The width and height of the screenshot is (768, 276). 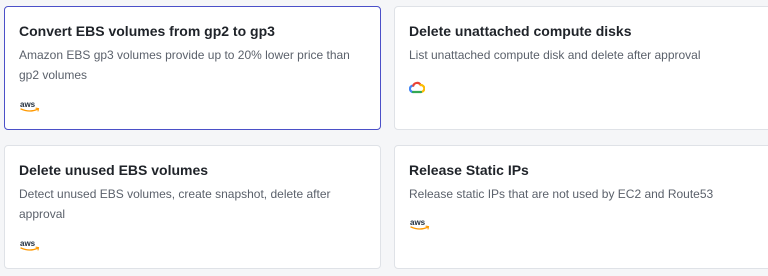 What do you see at coordinates (417, 89) in the screenshot?
I see `google-cloud-logo-icon` at bounding box center [417, 89].